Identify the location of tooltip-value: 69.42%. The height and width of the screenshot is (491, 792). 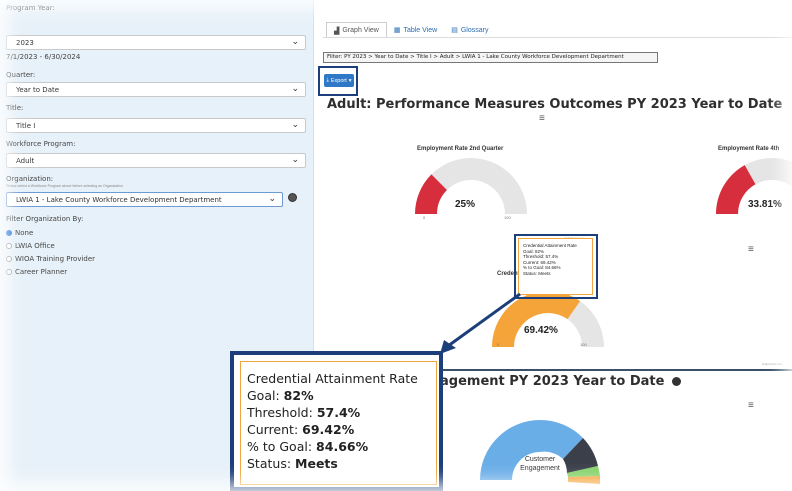
(328, 429).